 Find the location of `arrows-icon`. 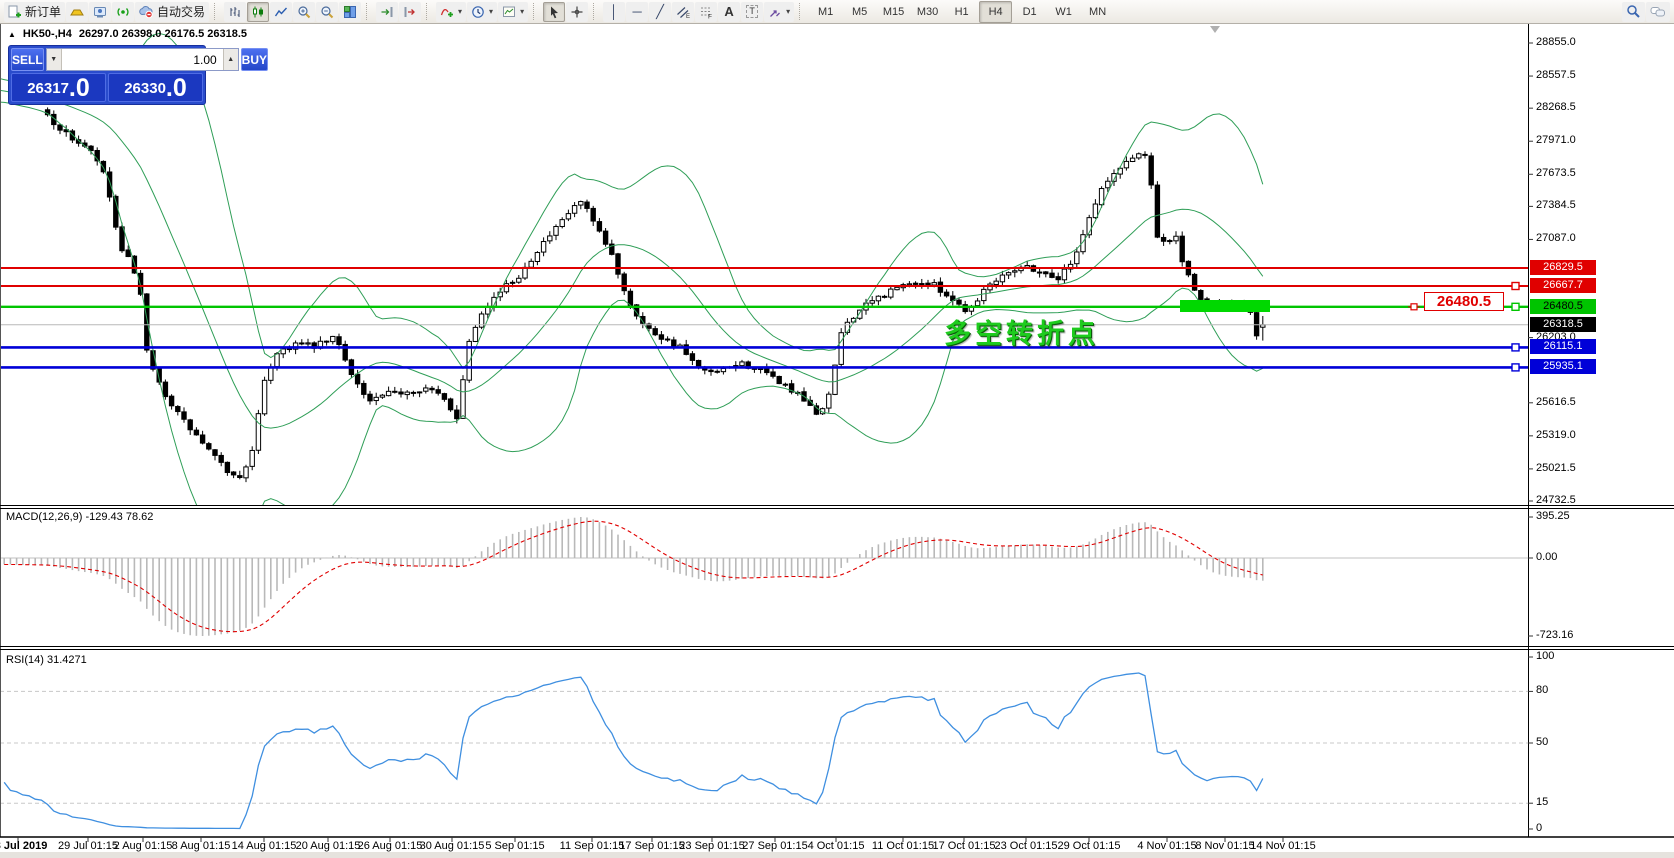

arrows-icon is located at coordinates (775, 12).